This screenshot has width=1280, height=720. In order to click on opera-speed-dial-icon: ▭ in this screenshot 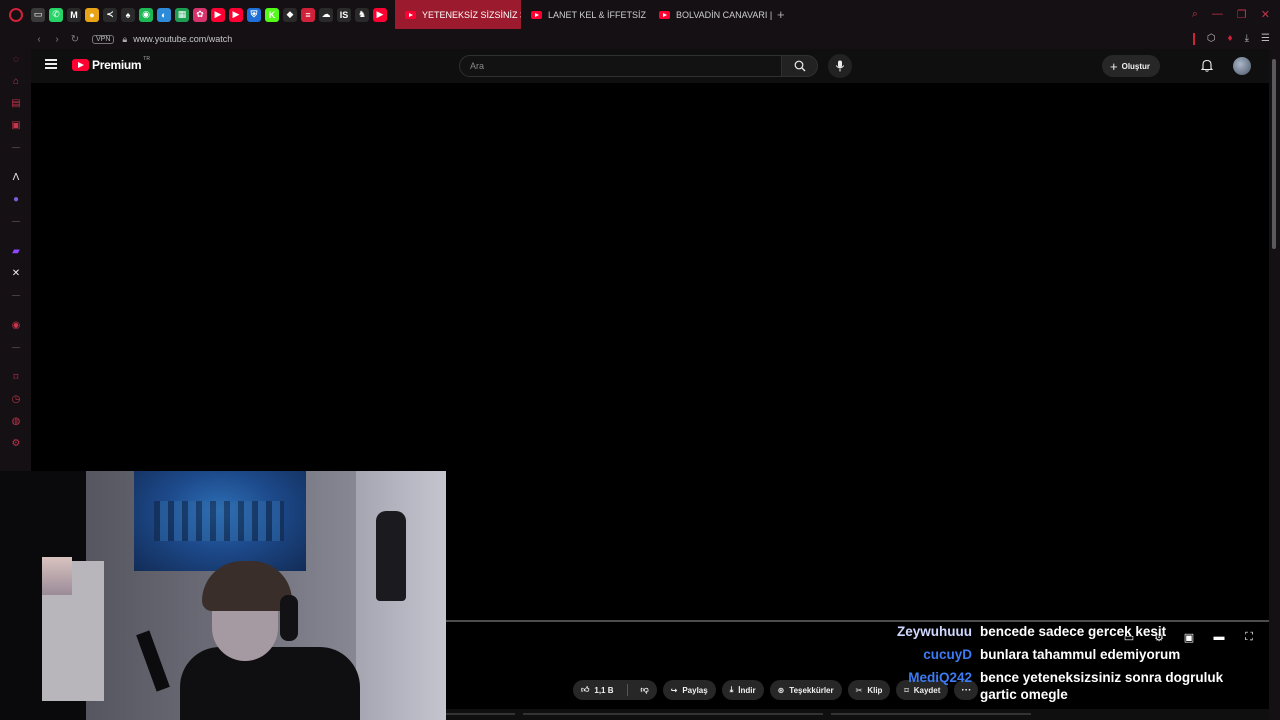, I will do `click(38, 14)`.